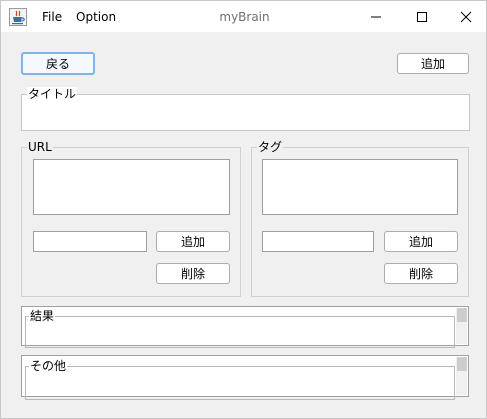 This screenshot has width=487, height=419. What do you see at coordinates (243, 16) in the screenshot?
I see `window-titlebar: File Option myBrain` at bounding box center [243, 16].